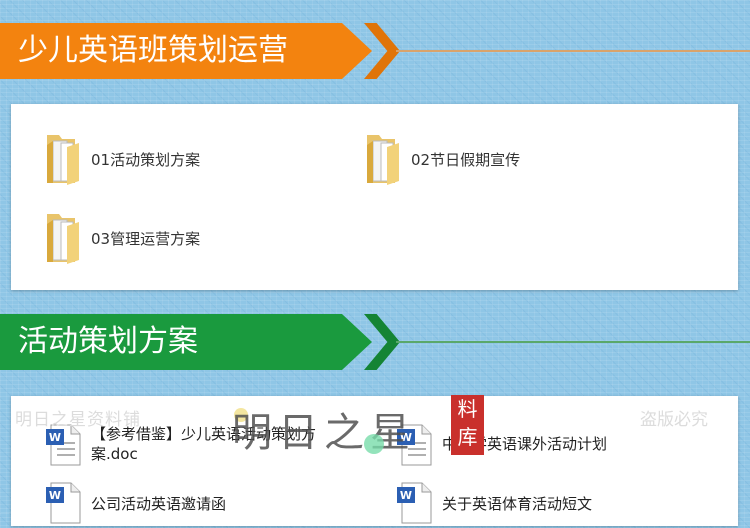 Image resolution: width=750 pixels, height=528 pixels. I want to click on section-title: 活动策划方案, so click(108, 341).